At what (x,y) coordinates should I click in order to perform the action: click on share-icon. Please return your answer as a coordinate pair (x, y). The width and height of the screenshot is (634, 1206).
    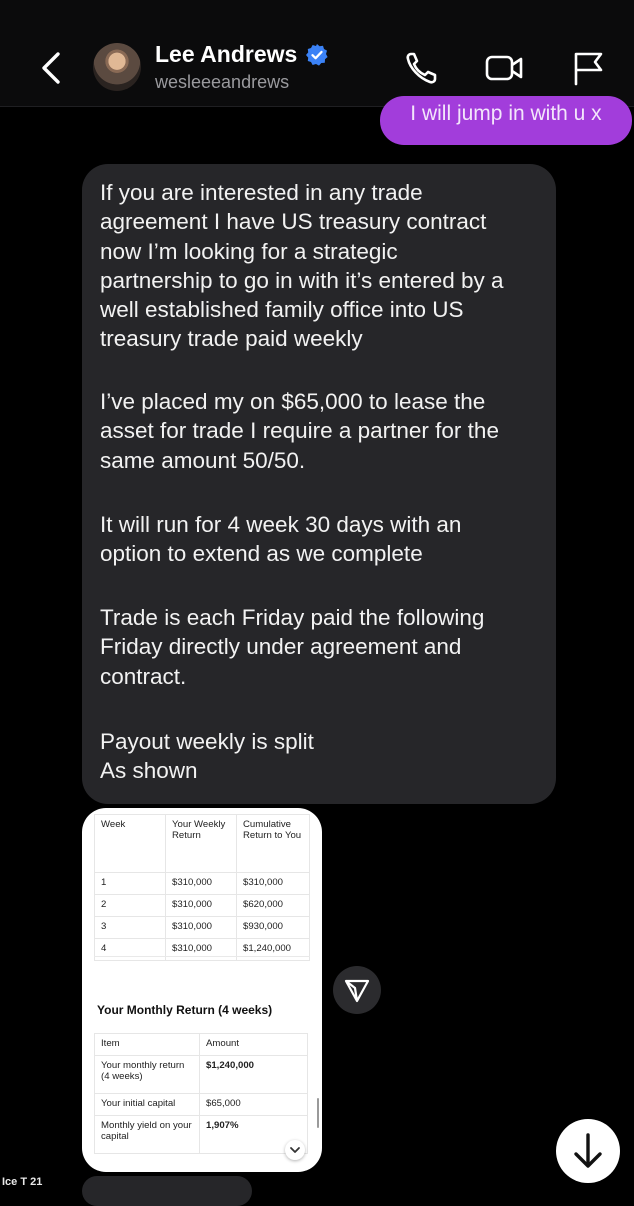
    Looking at the image, I should click on (357, 991).